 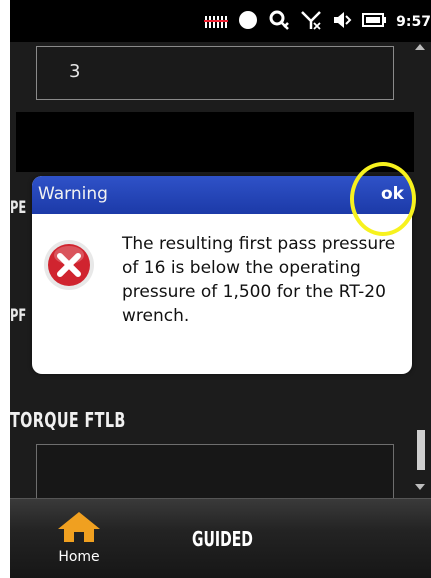 What do you see at coordinates (79, 529) in the screenshot?
I see `home-icon` at bounding box center [79, 529].